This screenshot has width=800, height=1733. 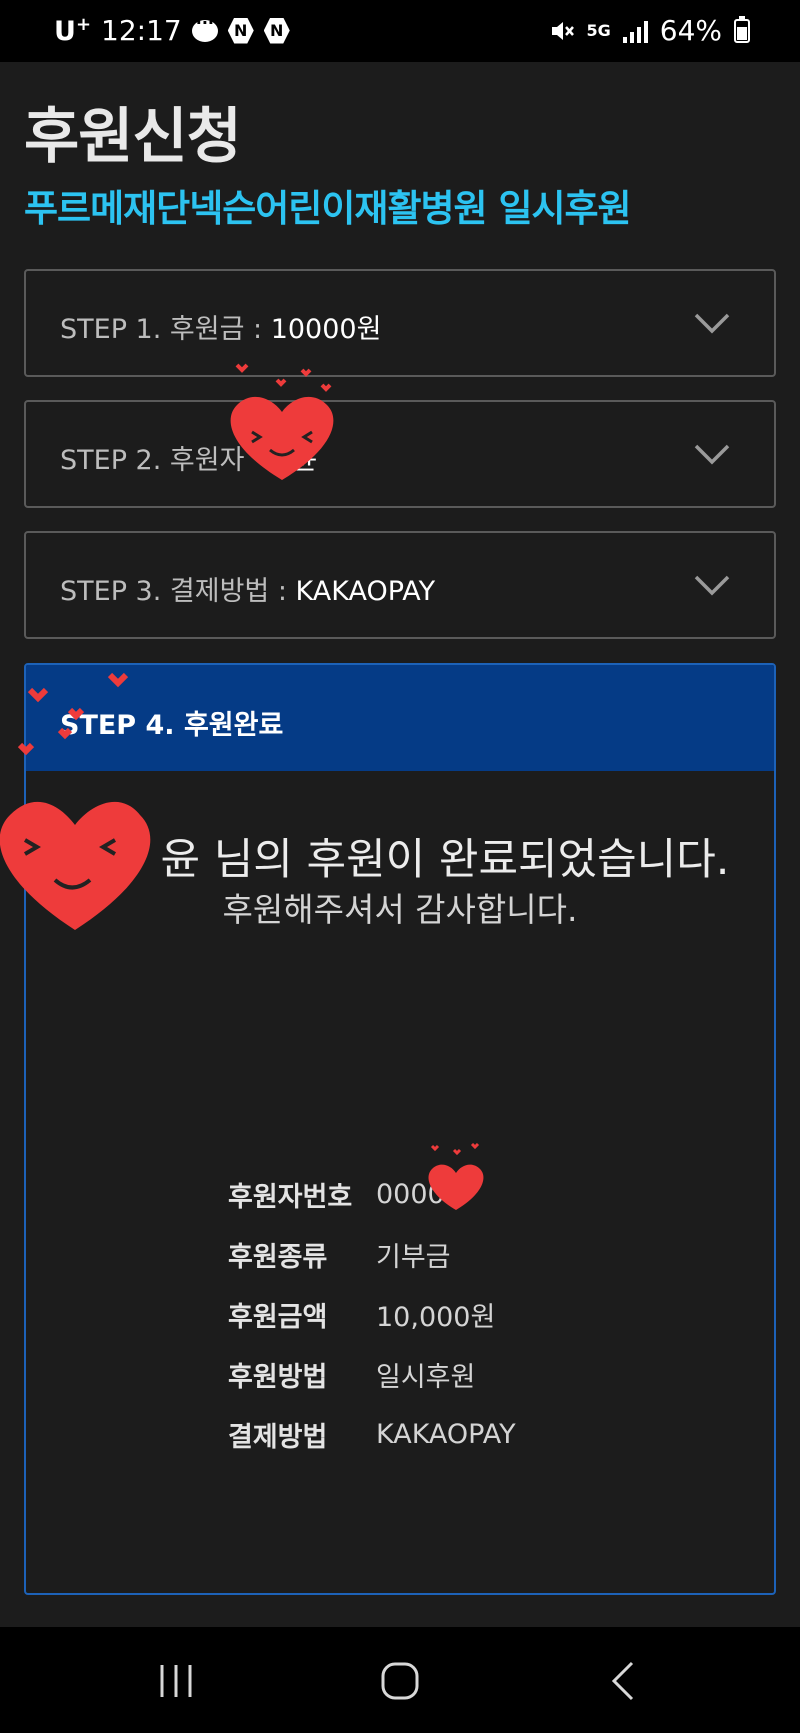 I want to click on page-subtitle: 푸르메재단넥슨어린이재활병원 일시후원, so click(x=328, y=208).